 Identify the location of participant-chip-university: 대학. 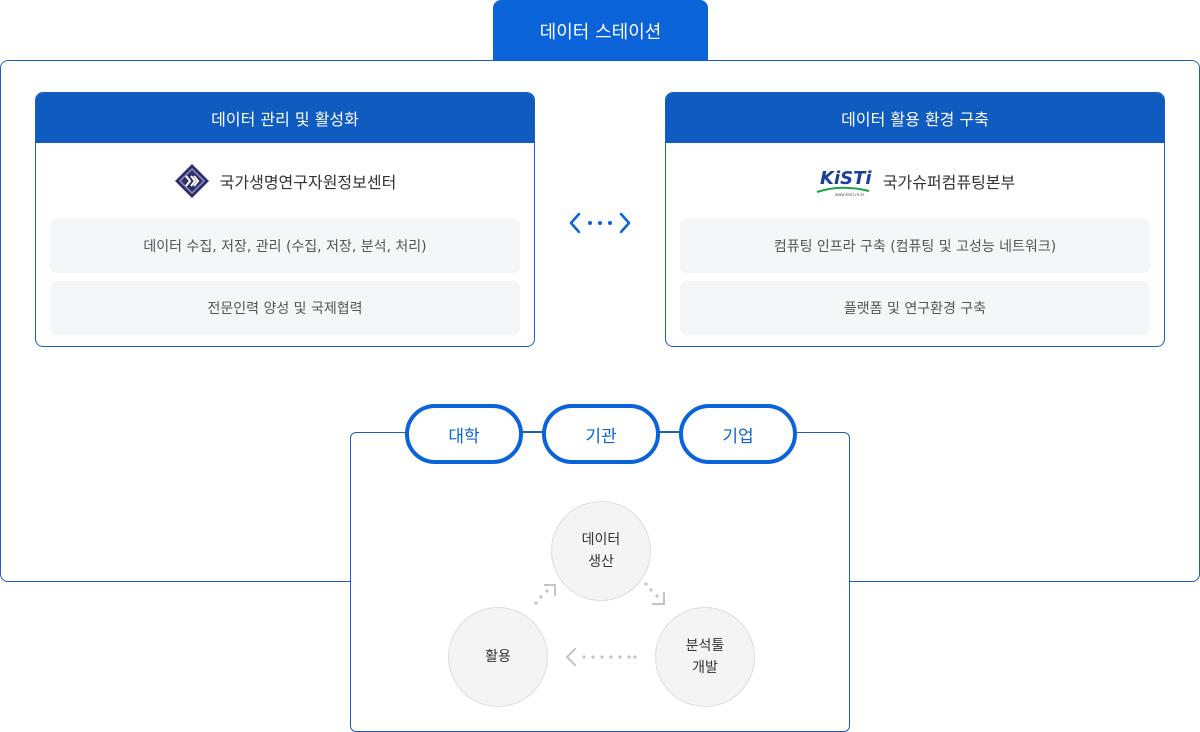
(464, 434).